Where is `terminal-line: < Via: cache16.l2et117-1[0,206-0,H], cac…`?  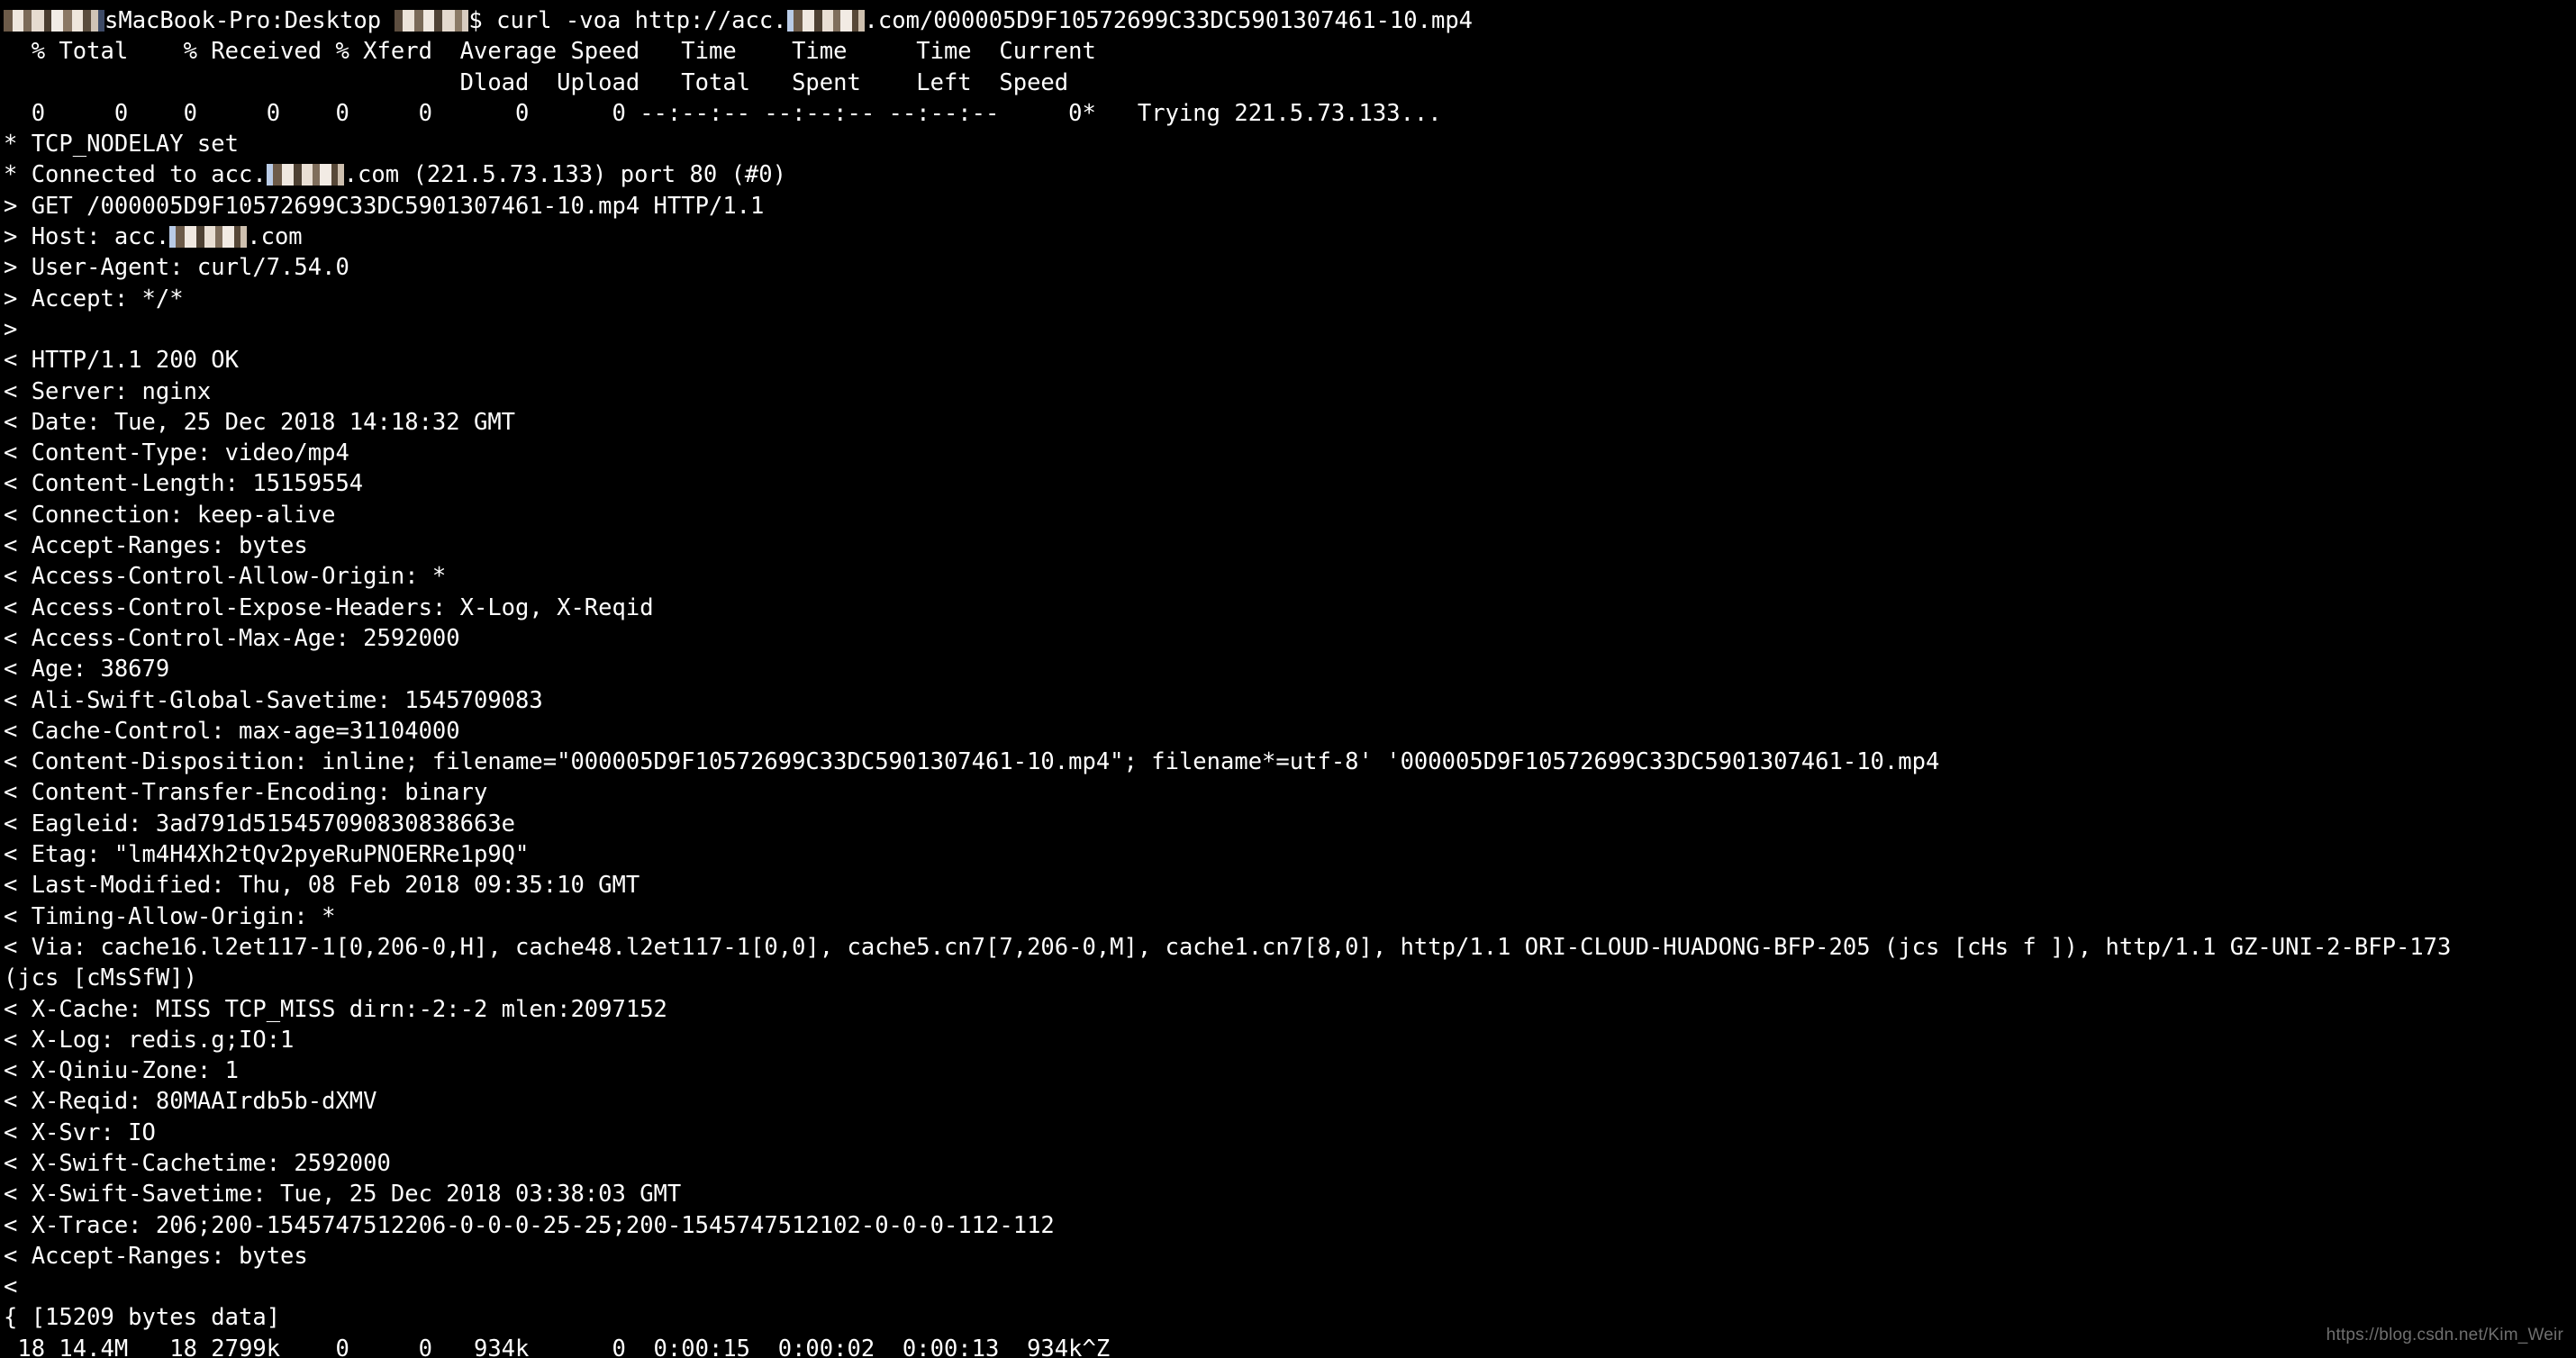
terminal-line: < Via: cache16.l2et117-1[0,206-0,H], cac… is located at coordinates (1228, 947).